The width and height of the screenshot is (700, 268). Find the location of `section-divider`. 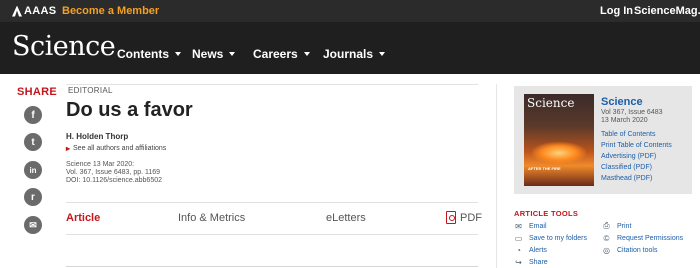

section-divider is located at coordinates (272, 84).